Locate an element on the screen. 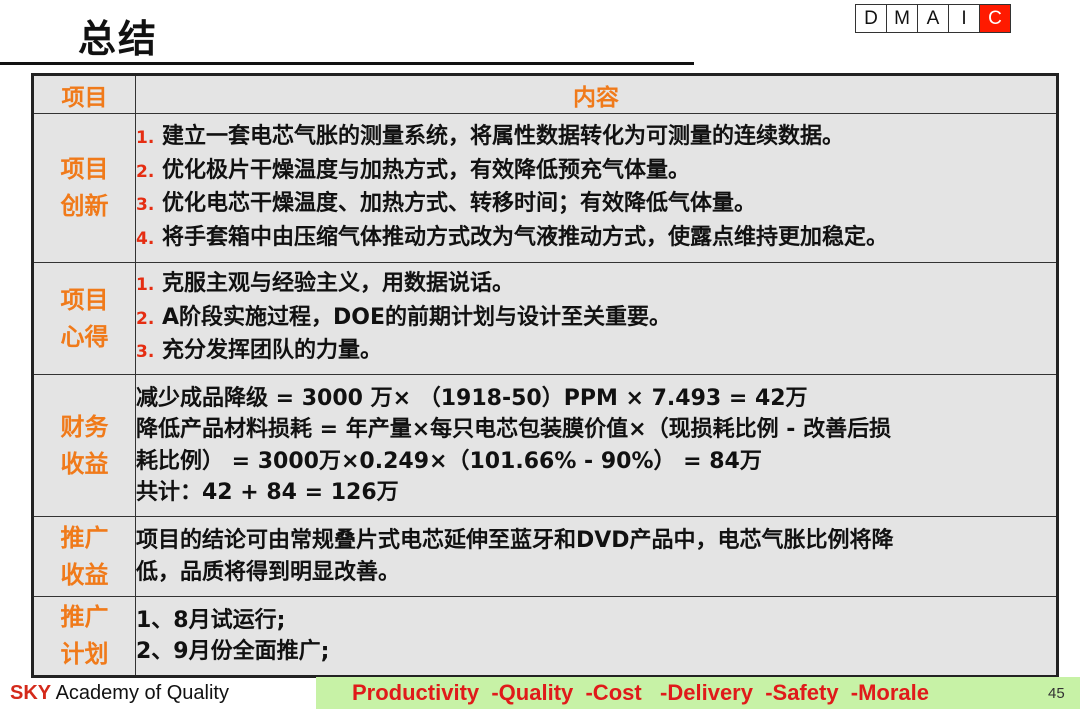  phase-m: M is located at coordinates (902, 18).